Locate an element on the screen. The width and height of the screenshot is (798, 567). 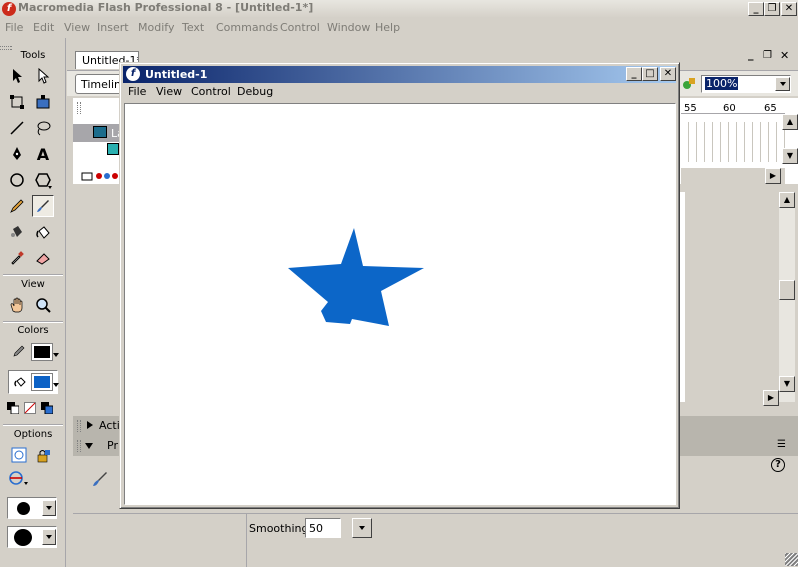
player-close-button: ✕ is located at coordinates (668, 74).